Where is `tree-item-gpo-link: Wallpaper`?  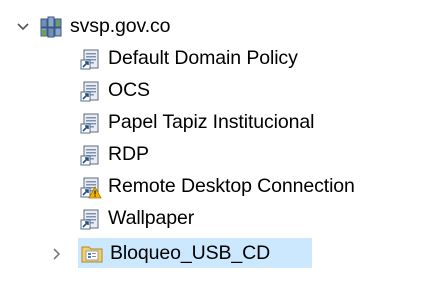
tree-item-gpo-link: Wallpaper is located at coordinates (190, 219).